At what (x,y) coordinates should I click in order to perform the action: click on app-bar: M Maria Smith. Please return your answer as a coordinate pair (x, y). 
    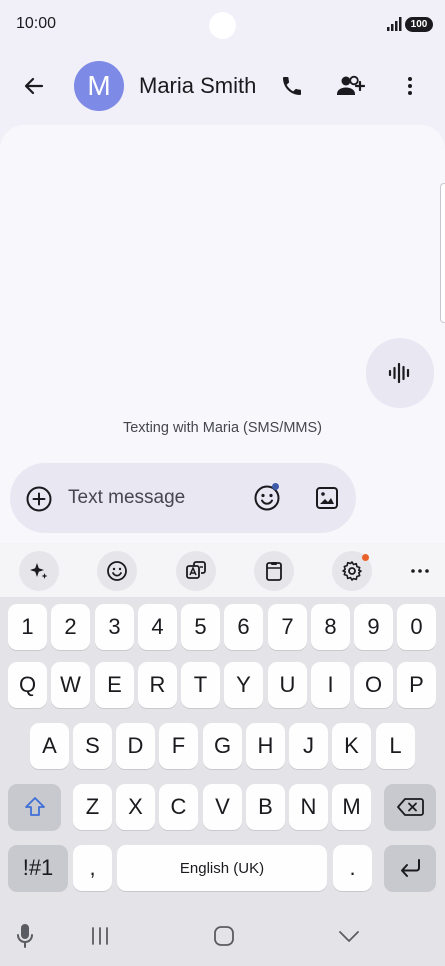
    Looking at the image, I should click on (222, 86).